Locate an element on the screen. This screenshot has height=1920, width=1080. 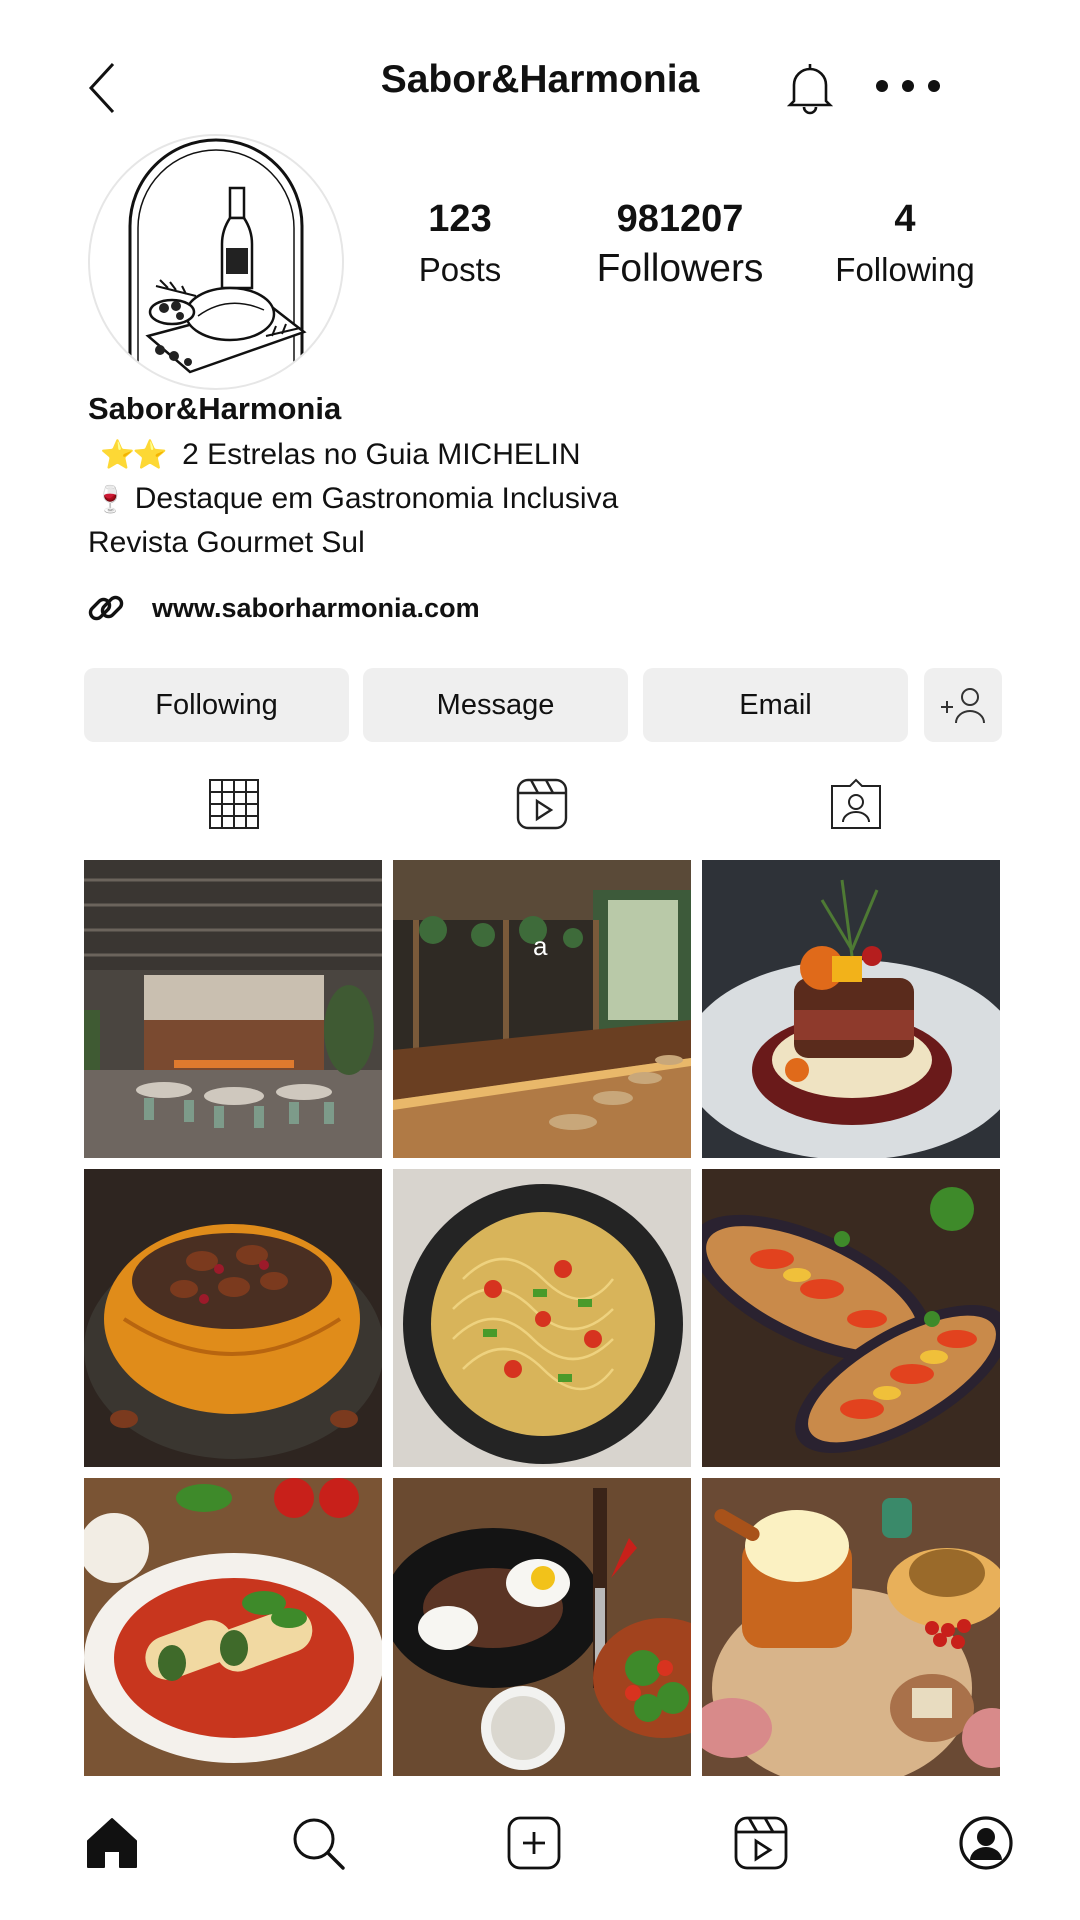
post-tile-dining-room is located at coordinates (233, 1009).